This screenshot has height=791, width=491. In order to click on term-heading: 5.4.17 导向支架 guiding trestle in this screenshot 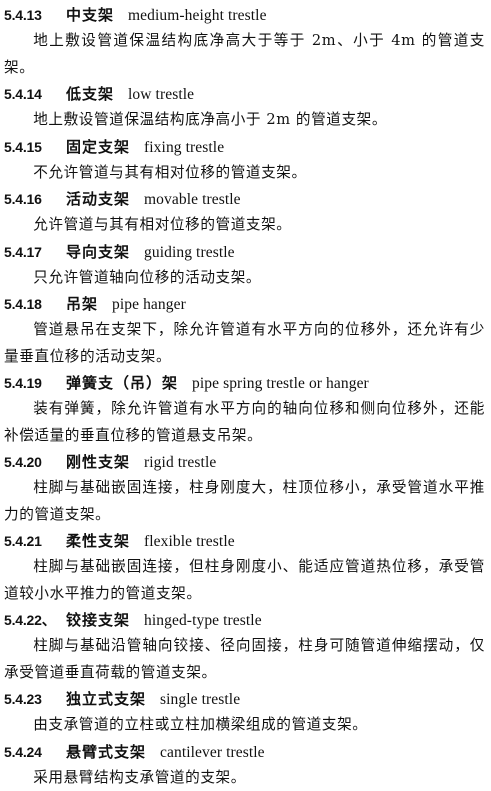, I will do `click(244, 252)`.